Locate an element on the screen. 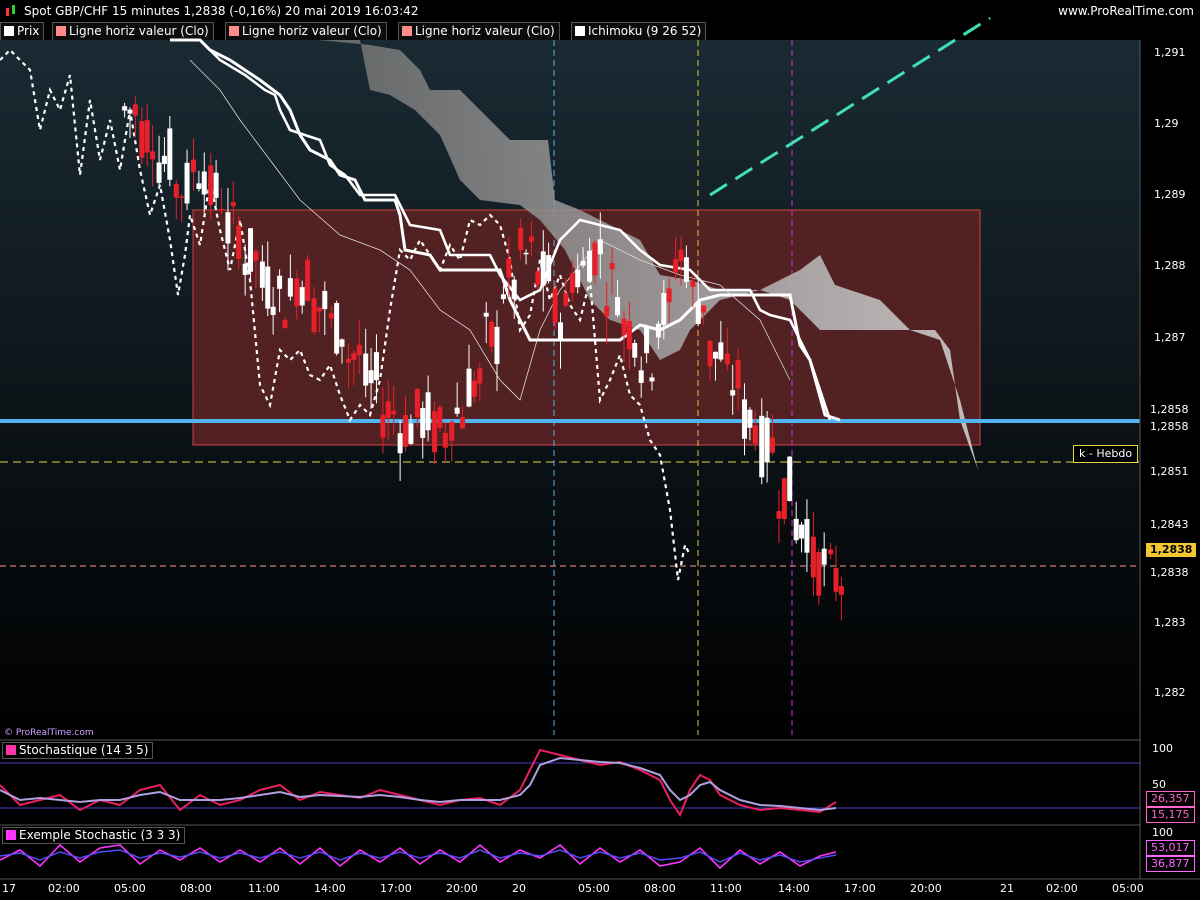 This screenshot has height=900, width=1200. k-hebdo-tag: k - Hebdo is located at coordinates (1106, 454).